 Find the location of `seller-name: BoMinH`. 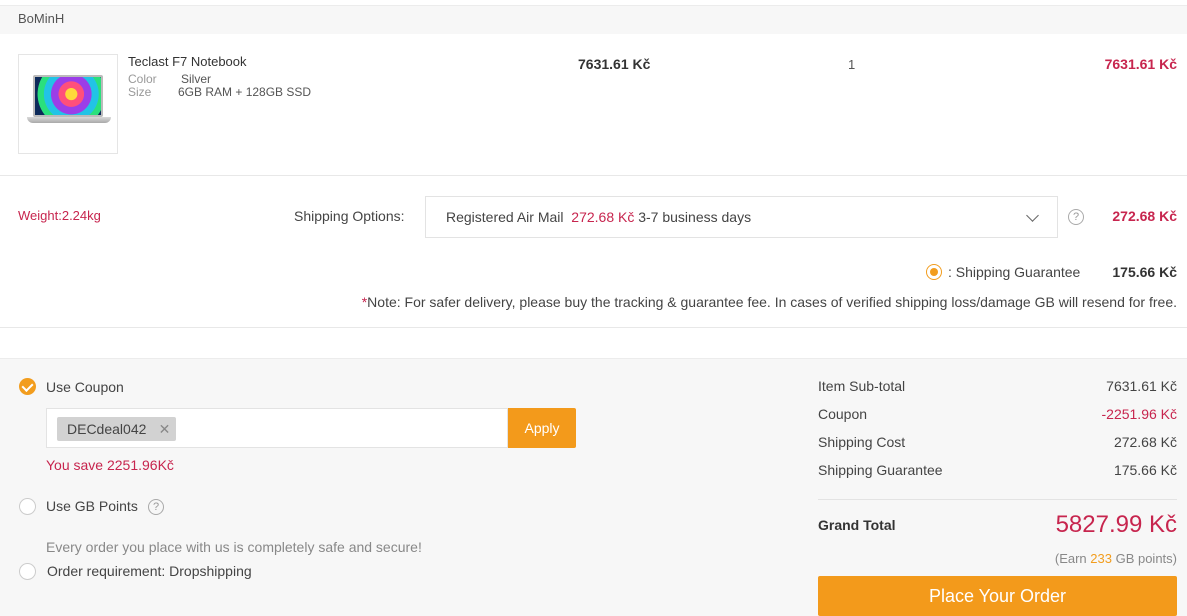

seller-name: BoMinH is located at coordinates (41, 18).